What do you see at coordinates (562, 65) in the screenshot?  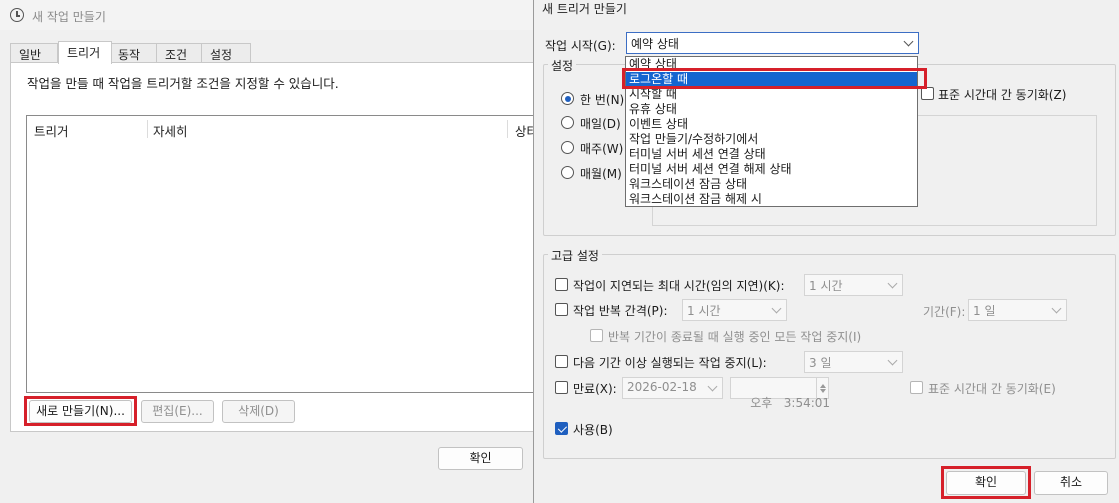 I see `settings-group-title: 설정` at bounding box center [562, 65].